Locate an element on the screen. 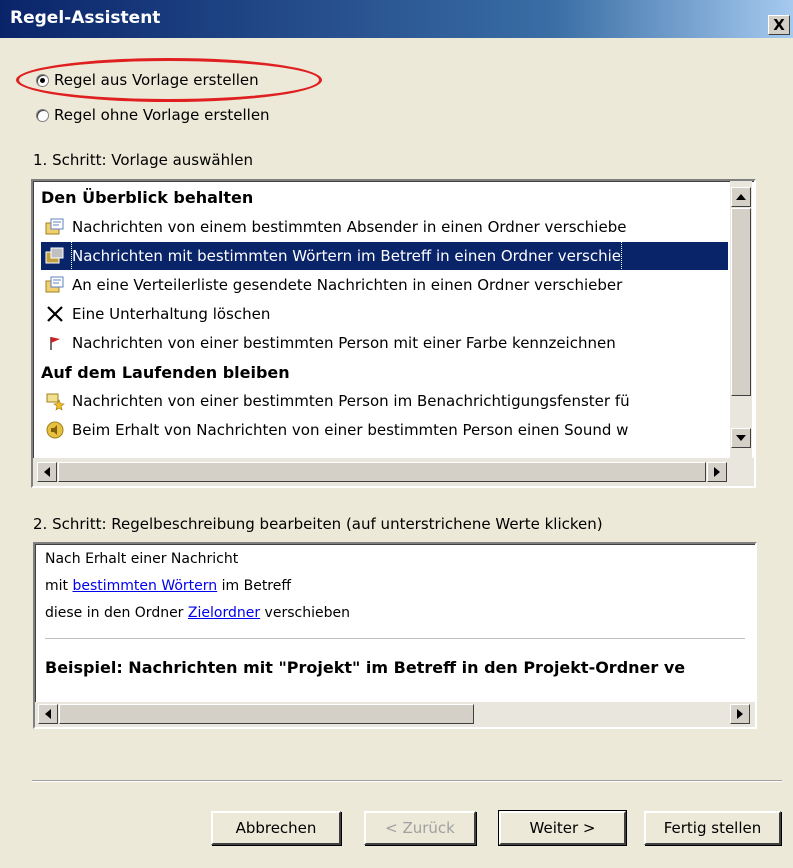 The height and width of the screenshot is (868, 793). close-button: X is located at coordinates (779, 25).